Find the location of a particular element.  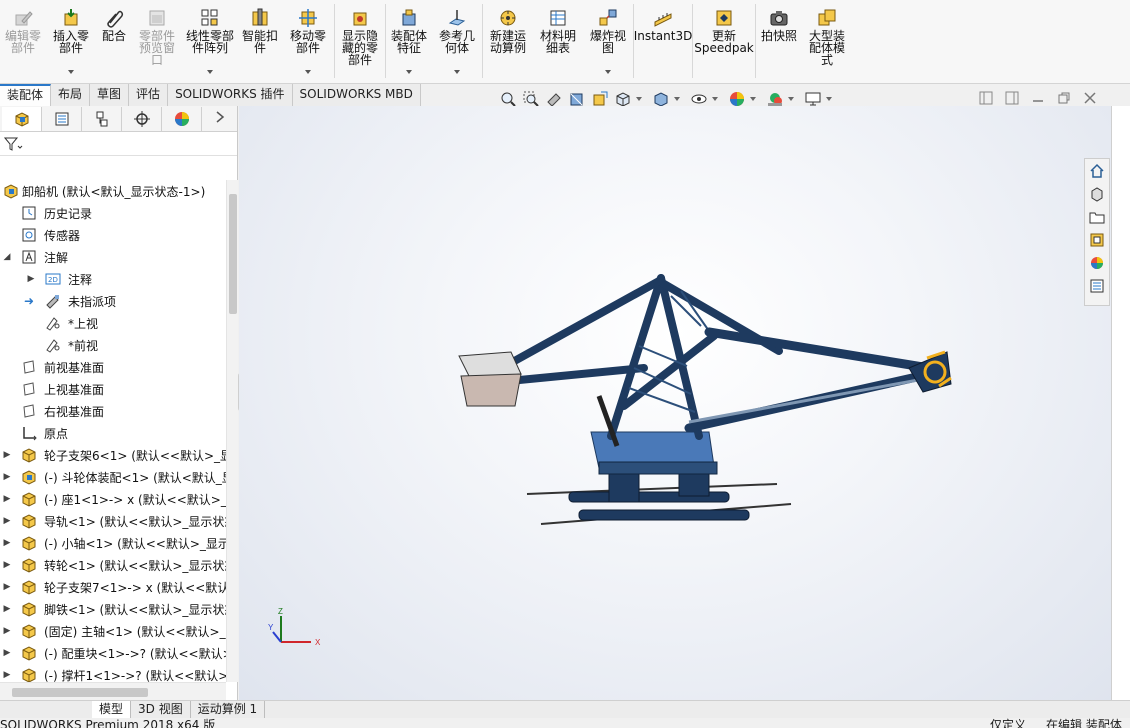

apply-scene-dropdown is located at coordinates (791, 99).